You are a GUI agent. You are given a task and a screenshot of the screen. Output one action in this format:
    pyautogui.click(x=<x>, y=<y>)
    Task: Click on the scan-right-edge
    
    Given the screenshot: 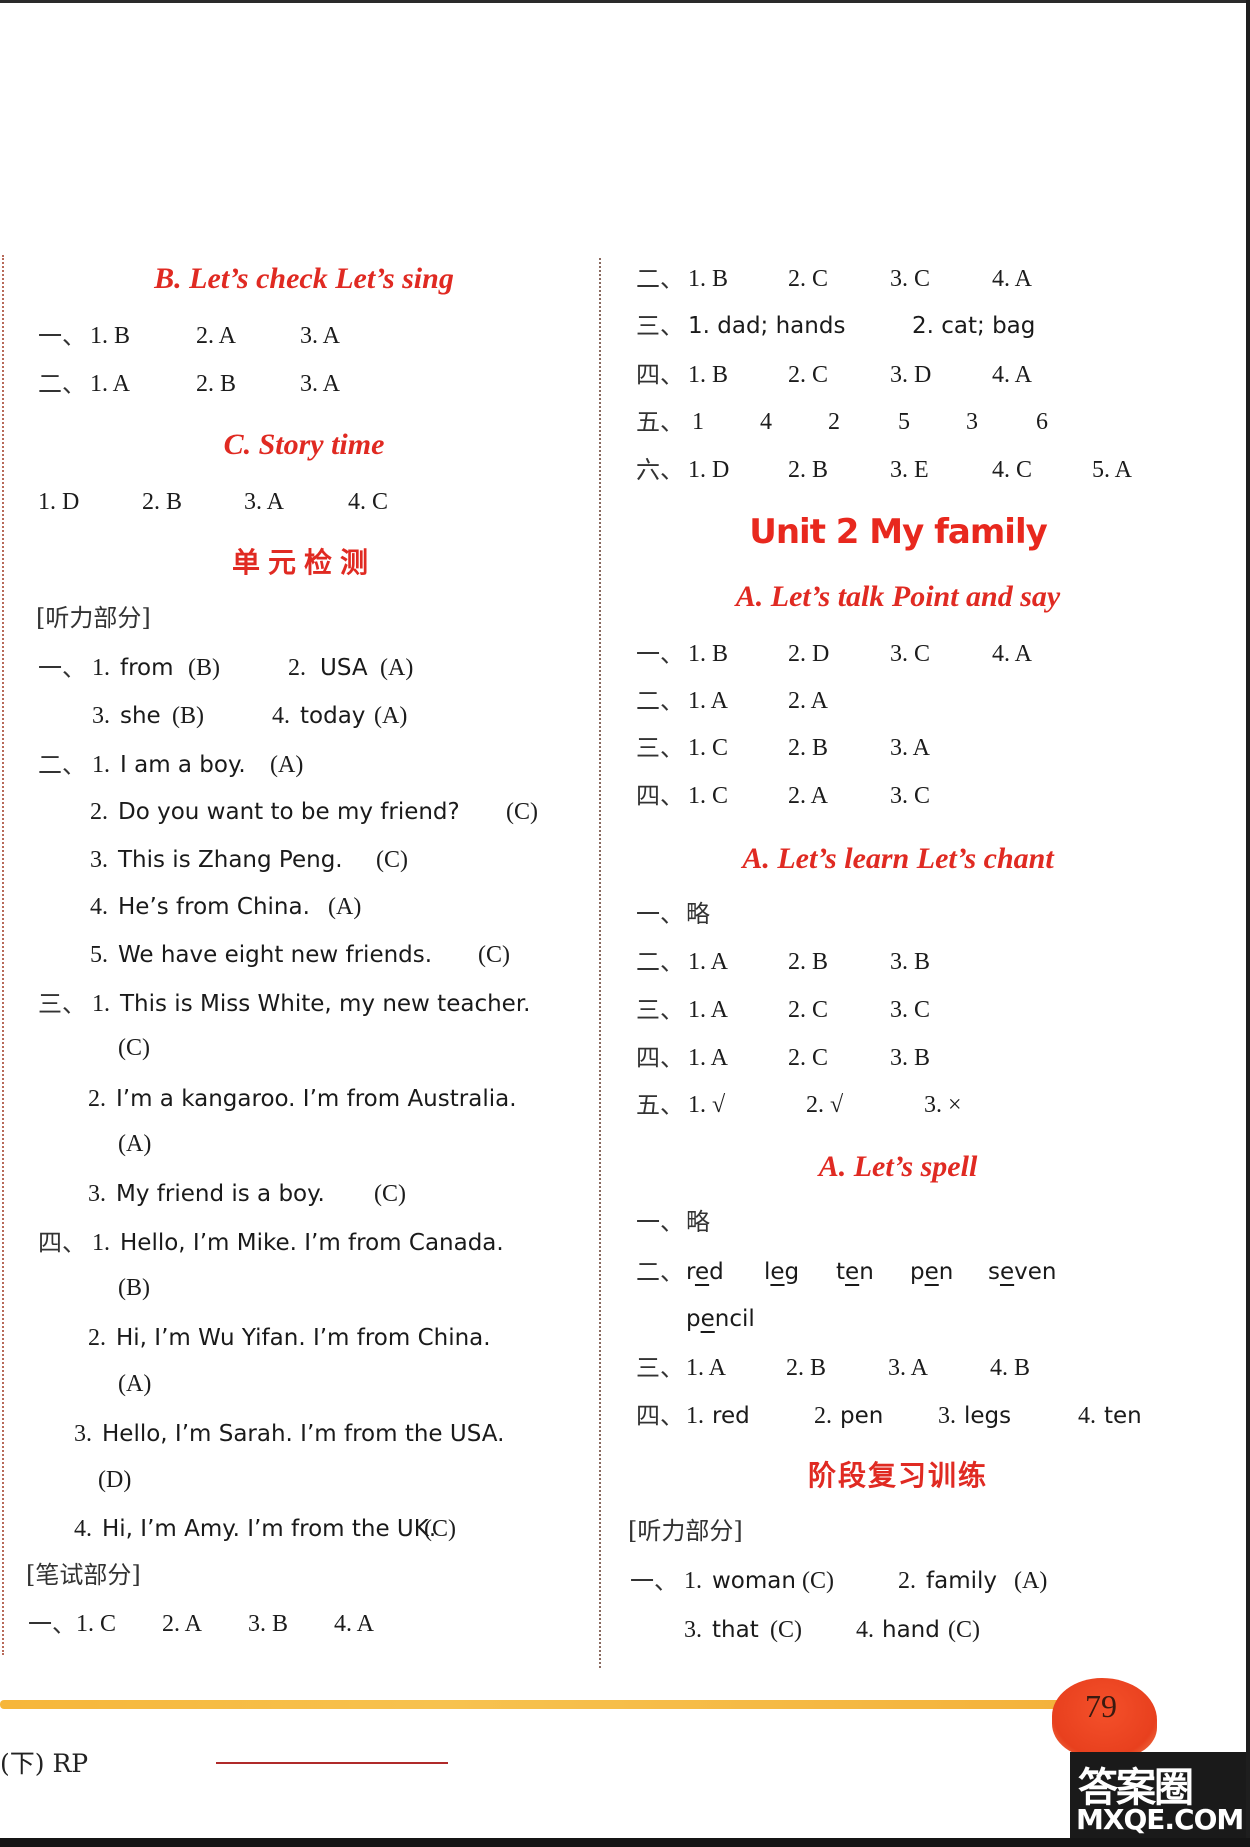 What is the action you would take?
    pyautogui.click(x=1248, y=923)
    